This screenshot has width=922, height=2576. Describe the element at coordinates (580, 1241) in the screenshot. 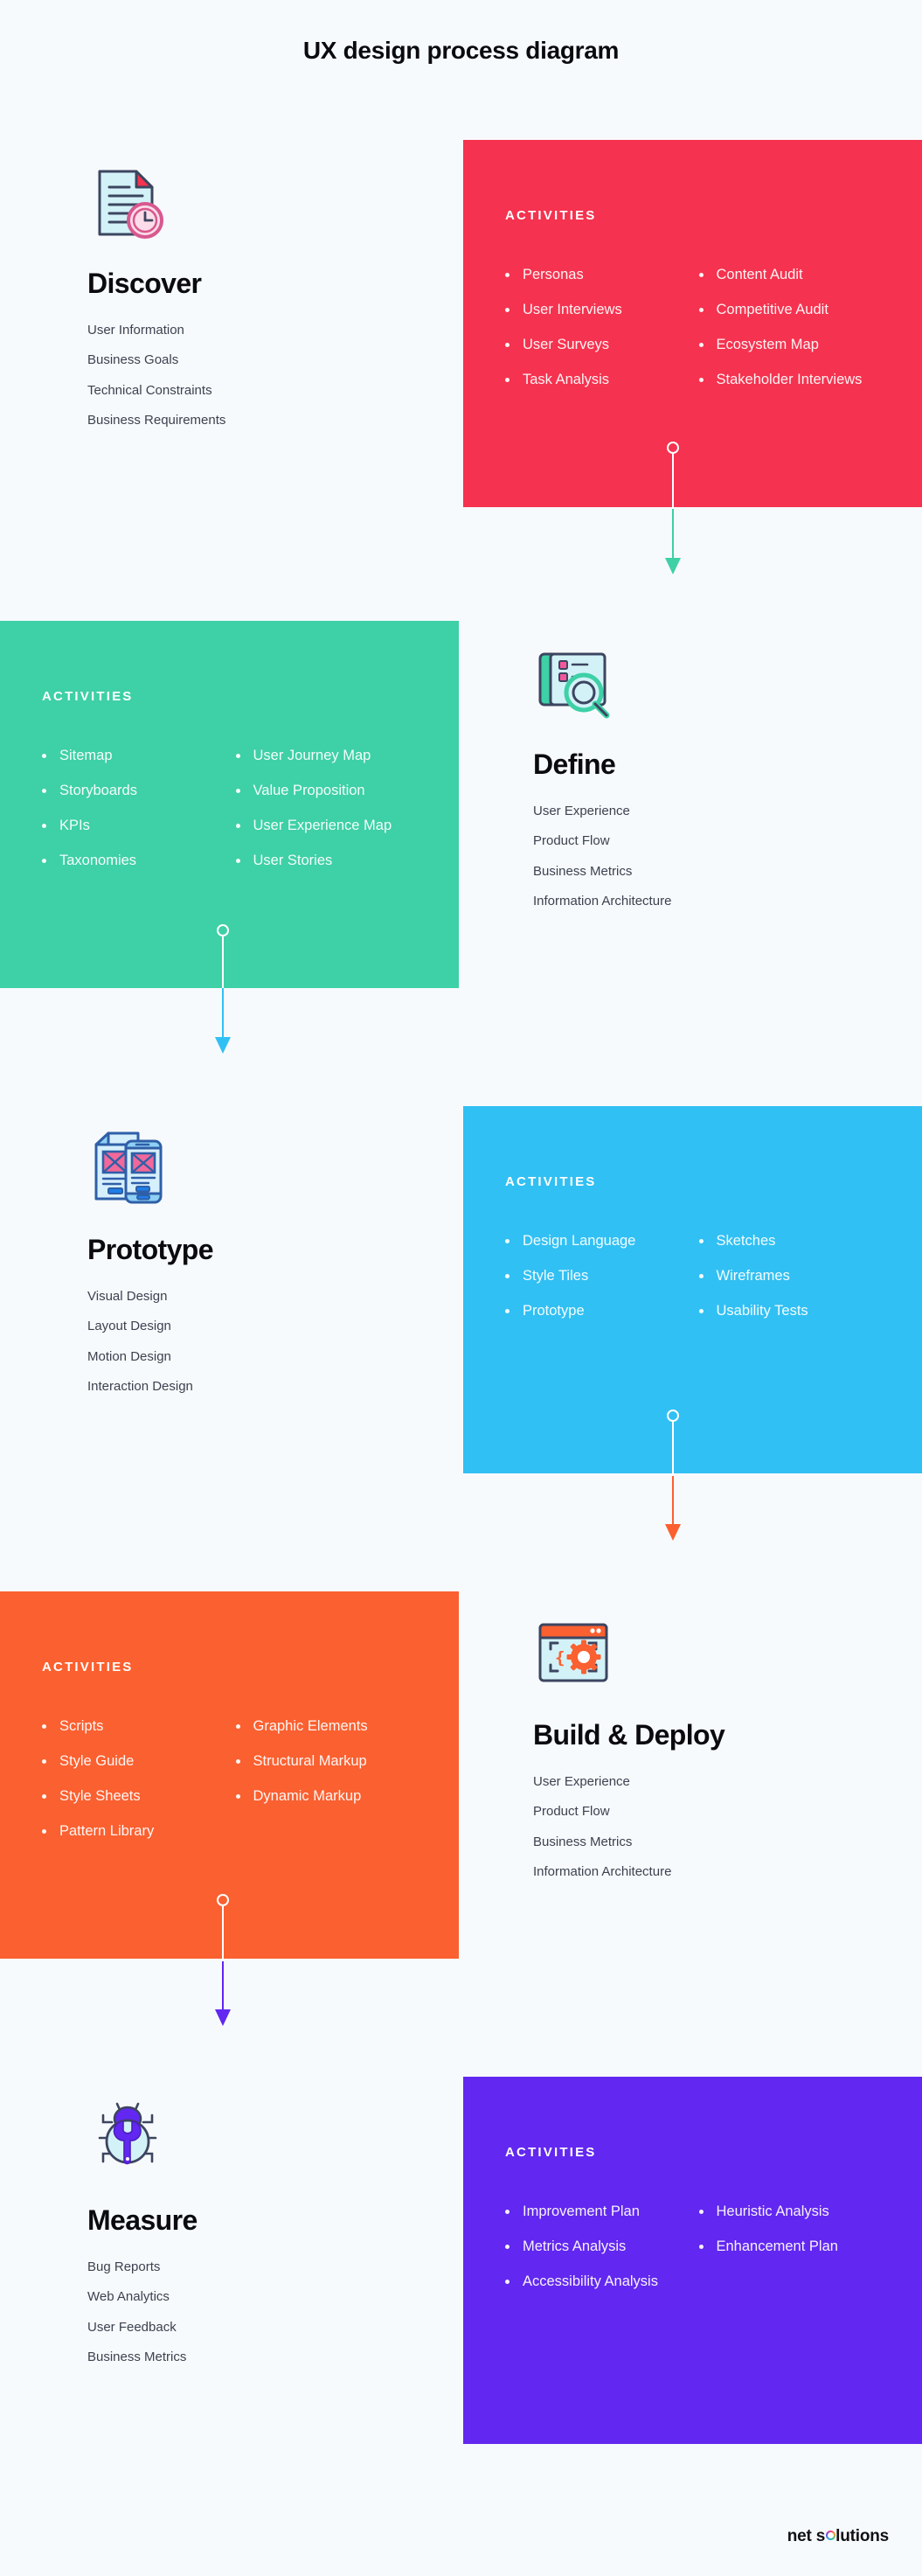

I see `activity-label: Design Language` at that location.